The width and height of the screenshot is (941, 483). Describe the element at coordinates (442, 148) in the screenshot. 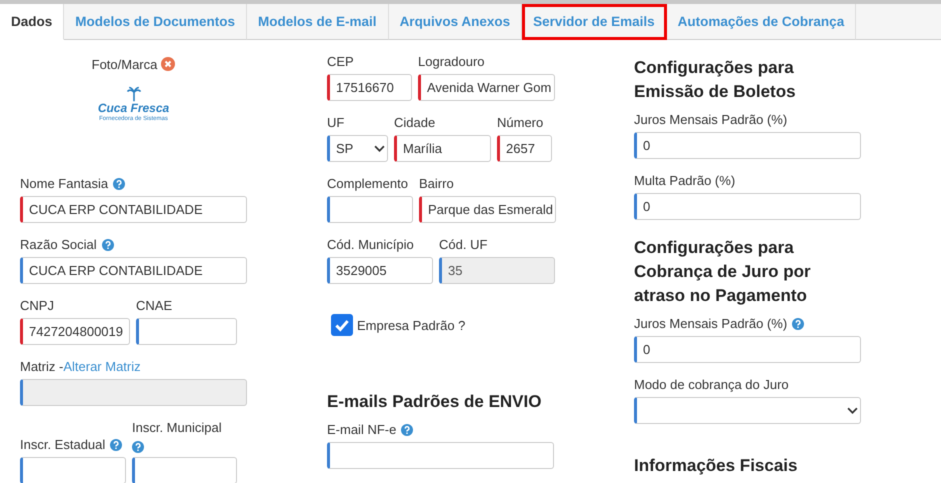

I see `input-field: Marília` at that location.